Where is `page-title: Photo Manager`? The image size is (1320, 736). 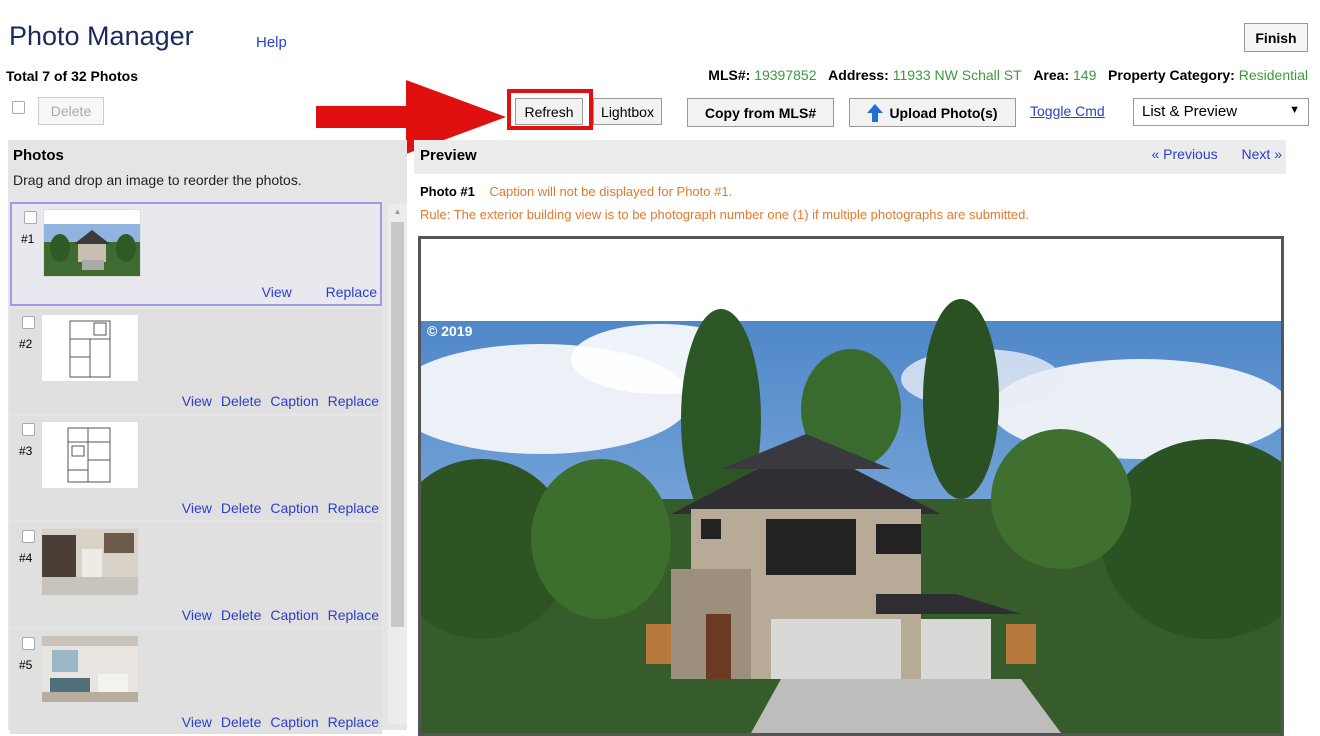
page-title: Photo Manager is located at coordinates (101, 36).